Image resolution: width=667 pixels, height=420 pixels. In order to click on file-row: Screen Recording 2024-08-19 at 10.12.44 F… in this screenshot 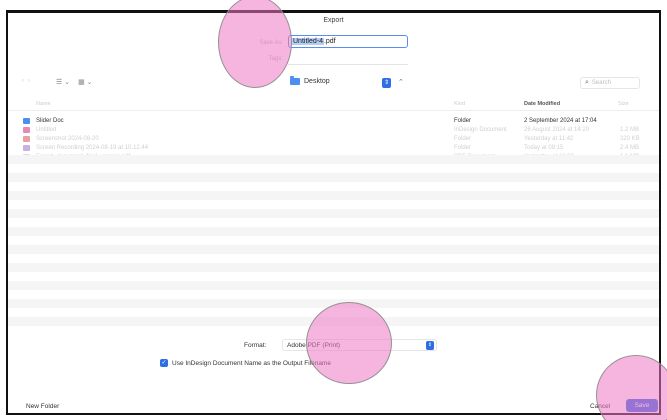, I will do `click(333, 148)`.